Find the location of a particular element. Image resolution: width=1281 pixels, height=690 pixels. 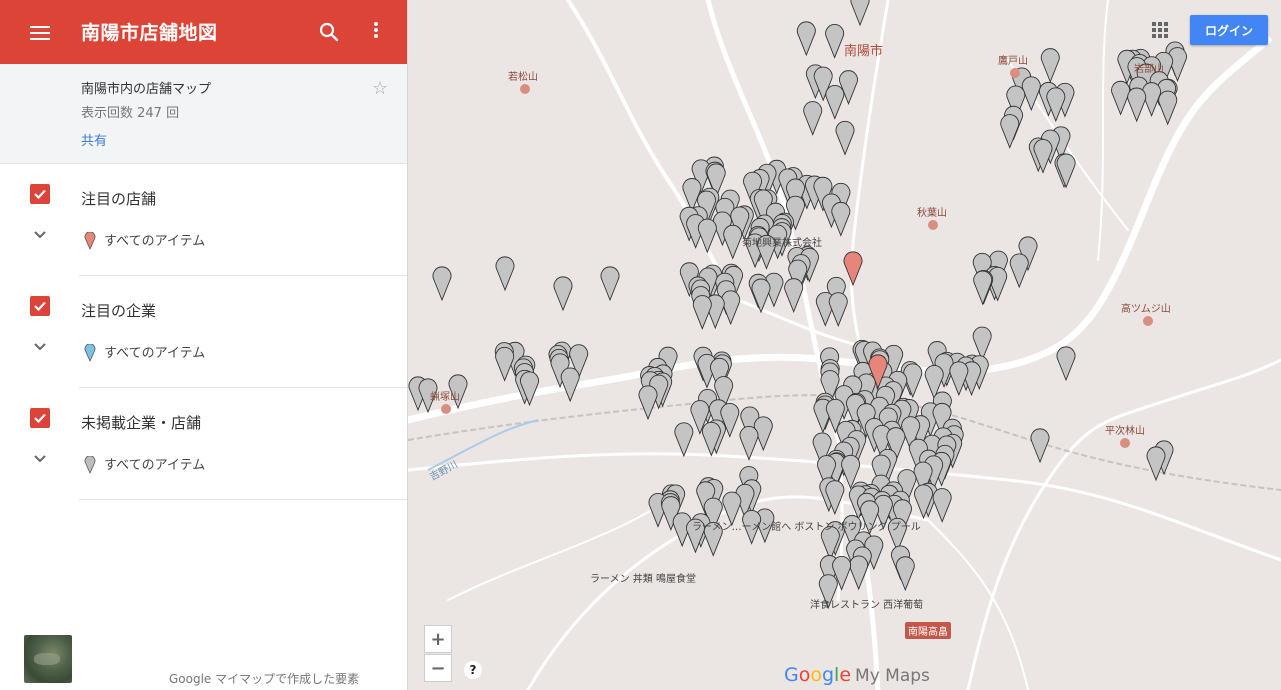

map-label-poi: 菊地興業株式会社 is located at coordinates (782, 243).